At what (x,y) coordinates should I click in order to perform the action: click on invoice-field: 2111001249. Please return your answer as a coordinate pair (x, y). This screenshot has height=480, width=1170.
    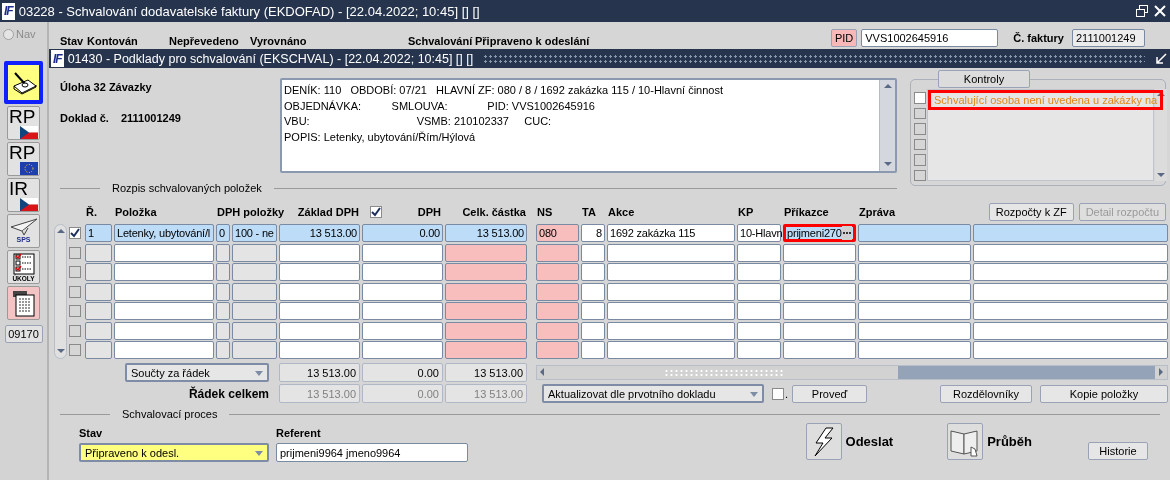
    Looking at the image, I should click on (1108, 37).